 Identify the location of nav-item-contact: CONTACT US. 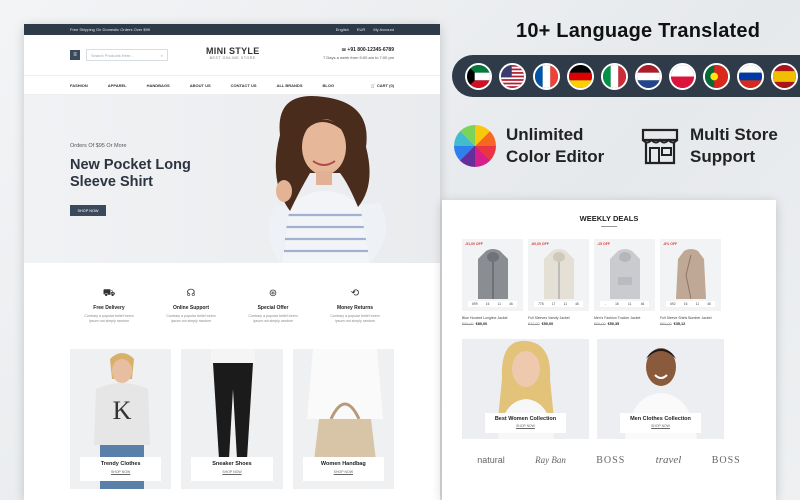
(244, 85).